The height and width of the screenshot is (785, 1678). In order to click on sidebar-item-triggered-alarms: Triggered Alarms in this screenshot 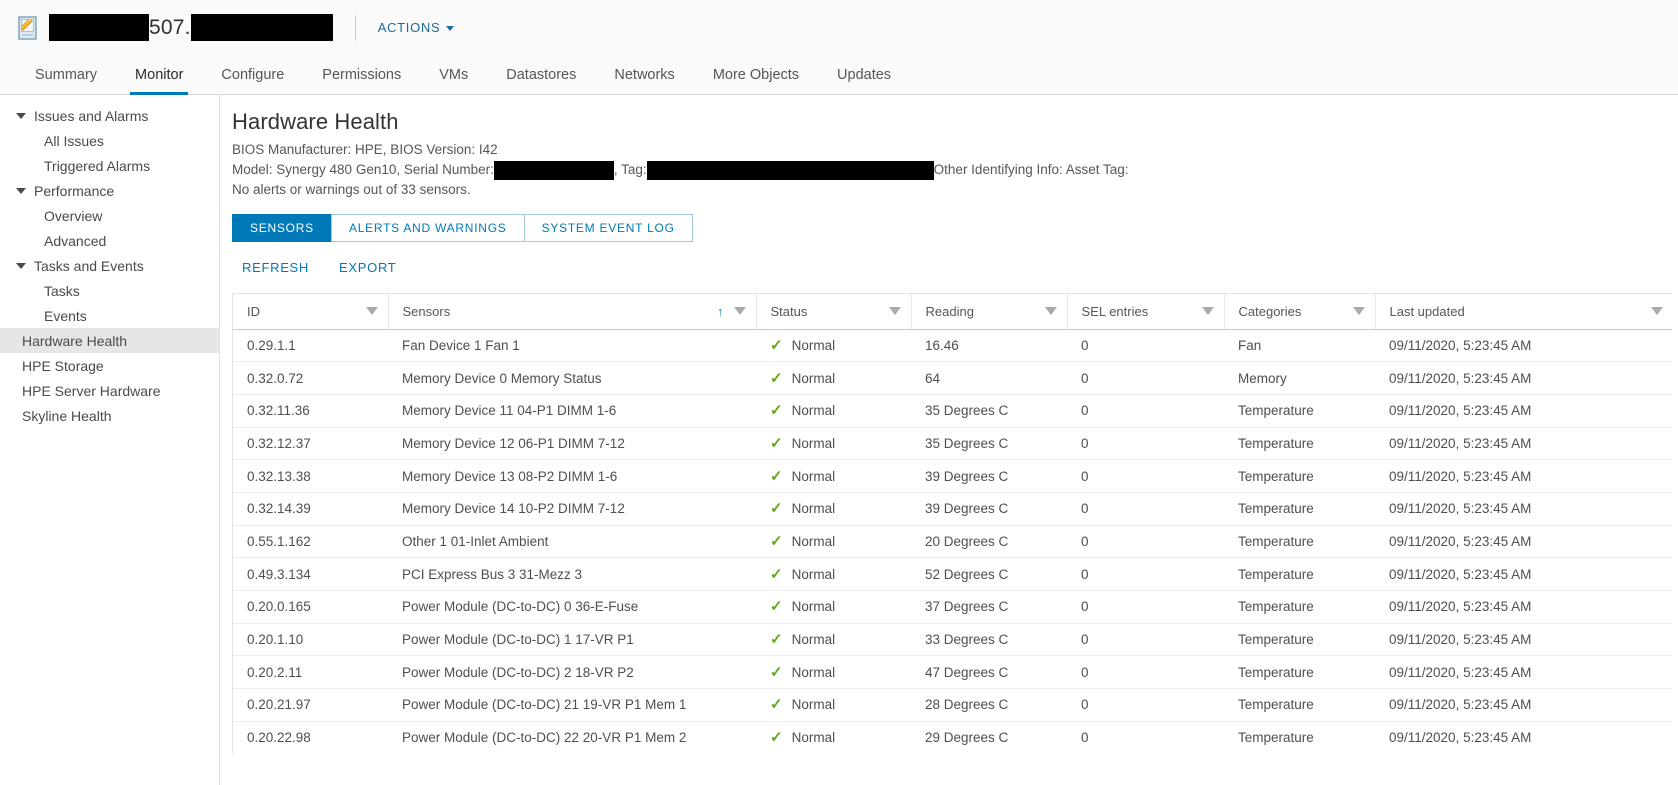, I will do `click(109, 165)`.